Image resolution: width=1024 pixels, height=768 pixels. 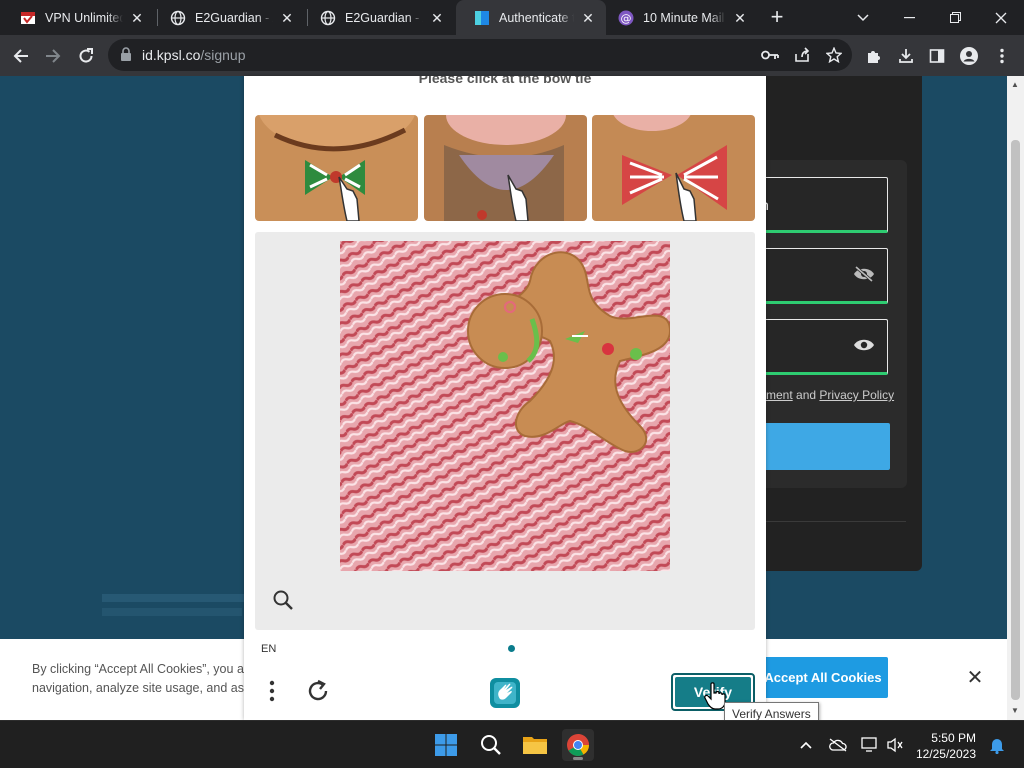 What do you see at coordinates (777, 18) in the screenshot?
I see `new-tab-button: +` at bounding box center [777, 18].